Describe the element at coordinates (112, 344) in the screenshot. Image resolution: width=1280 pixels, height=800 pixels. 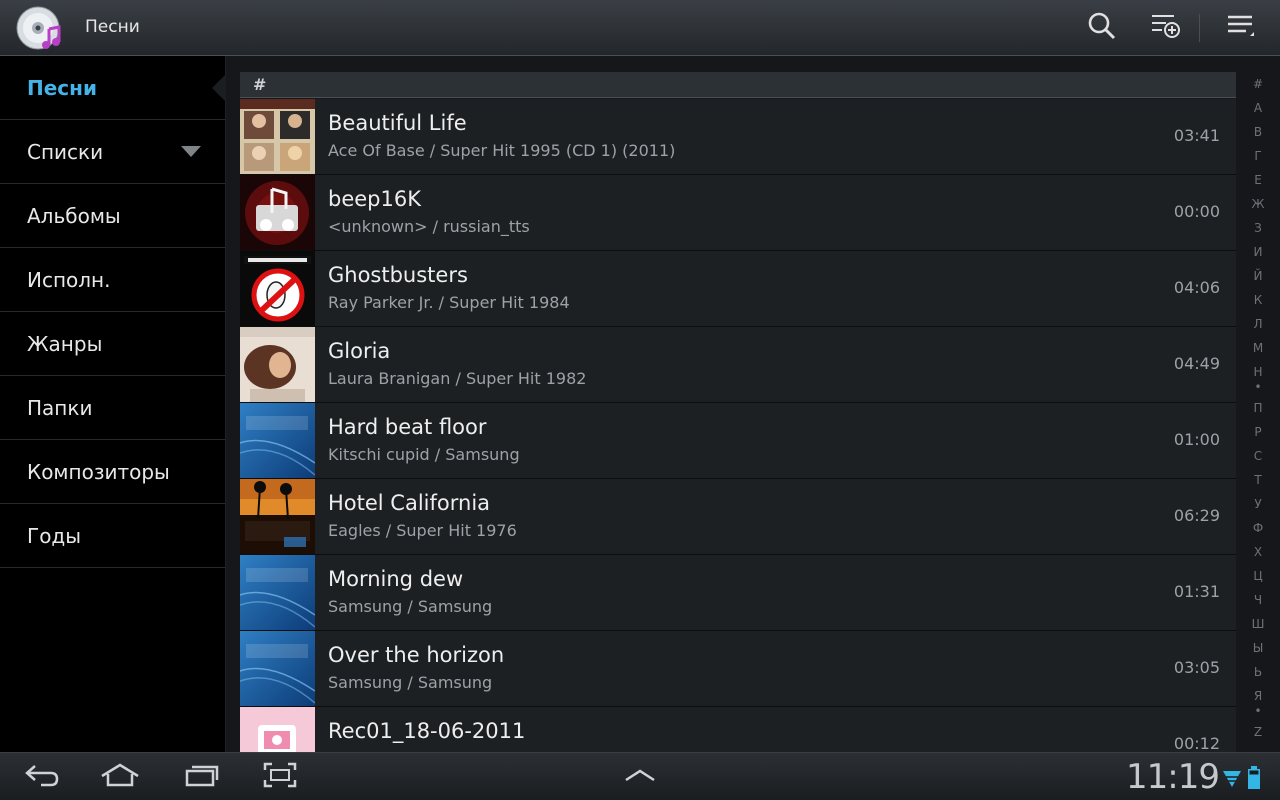
I see `sidebar-item-genres: Жанры` at that location.